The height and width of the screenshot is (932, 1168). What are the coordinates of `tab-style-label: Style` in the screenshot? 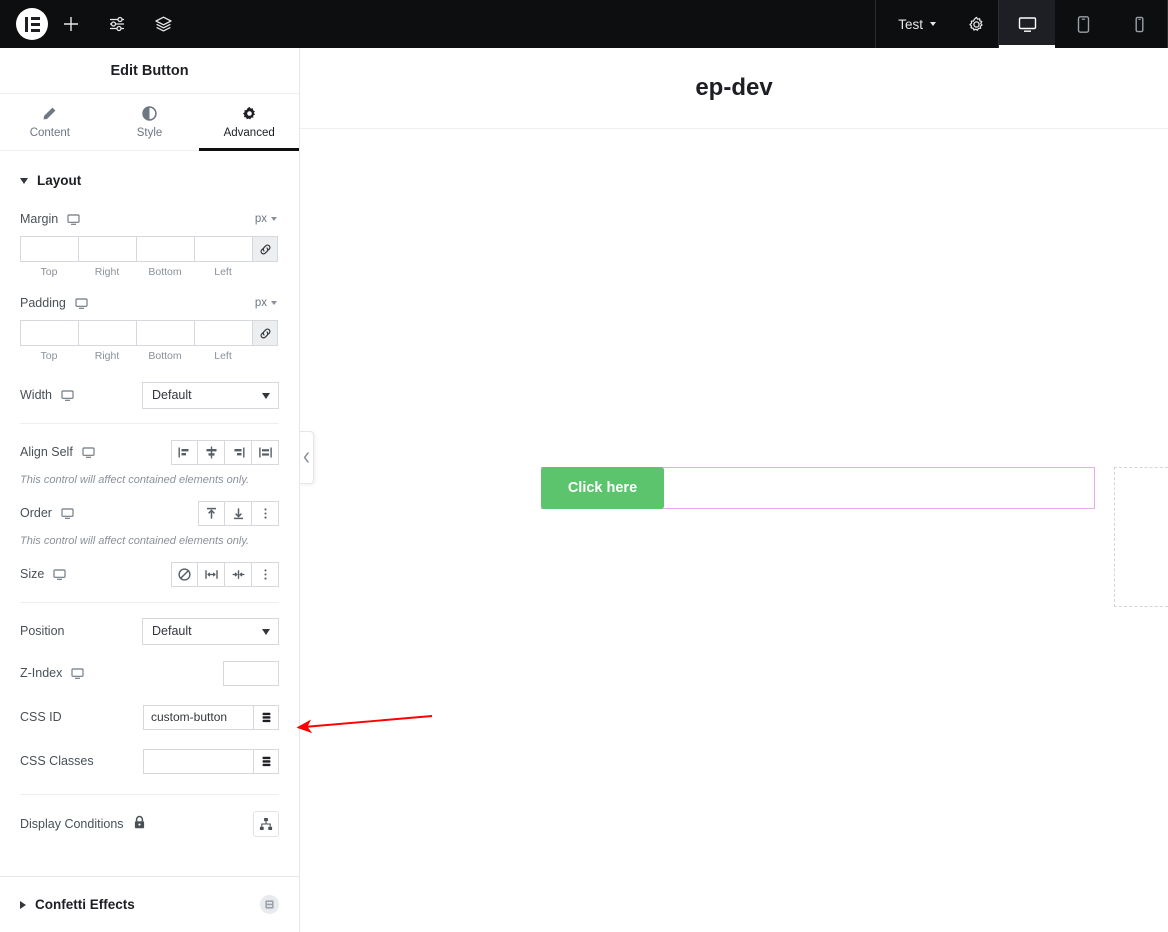 It's located at (149, 132).